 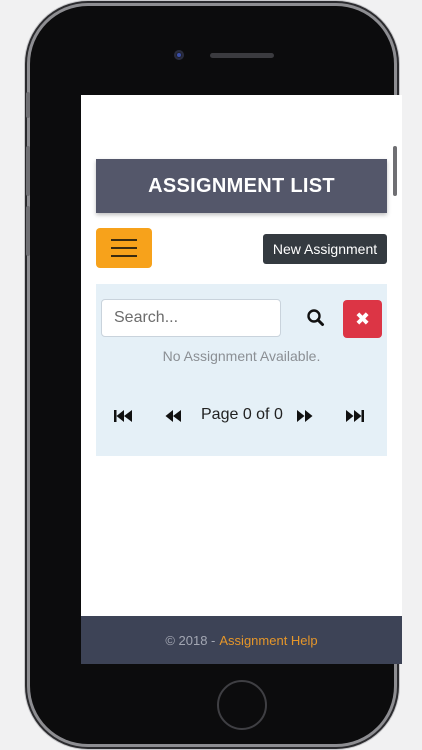 I want to click on clear-search-button: ✖, so click(x=362, y=319).